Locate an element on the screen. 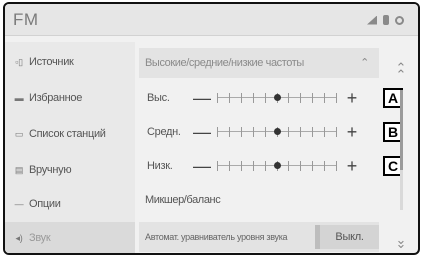 Image resolution: width=427 pixels, height=257 pixels. battery-icon is located at coordinates (386, 20).